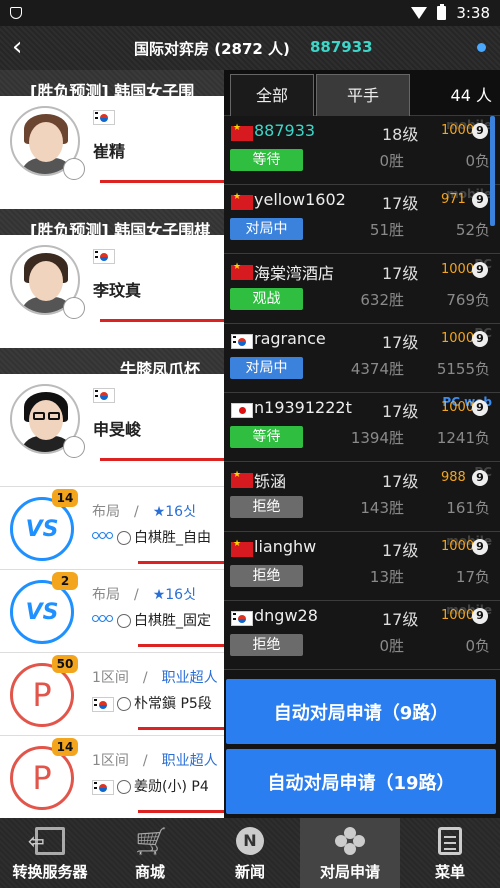 Image resolution: width=500 pixels, height=888 pixels. Describe the element at coordinates (272, 95) in the screenshot. I see `tab-all: 全部` at that location.